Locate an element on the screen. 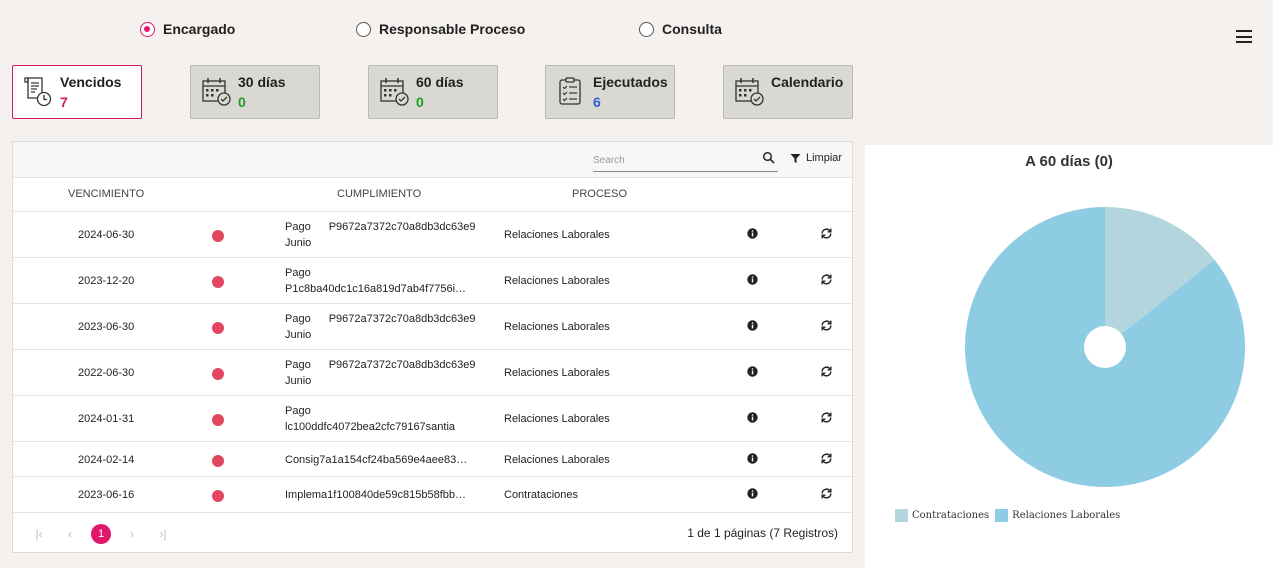  chart-title: A 60 días (0) is located at coordinates (1069, 161).